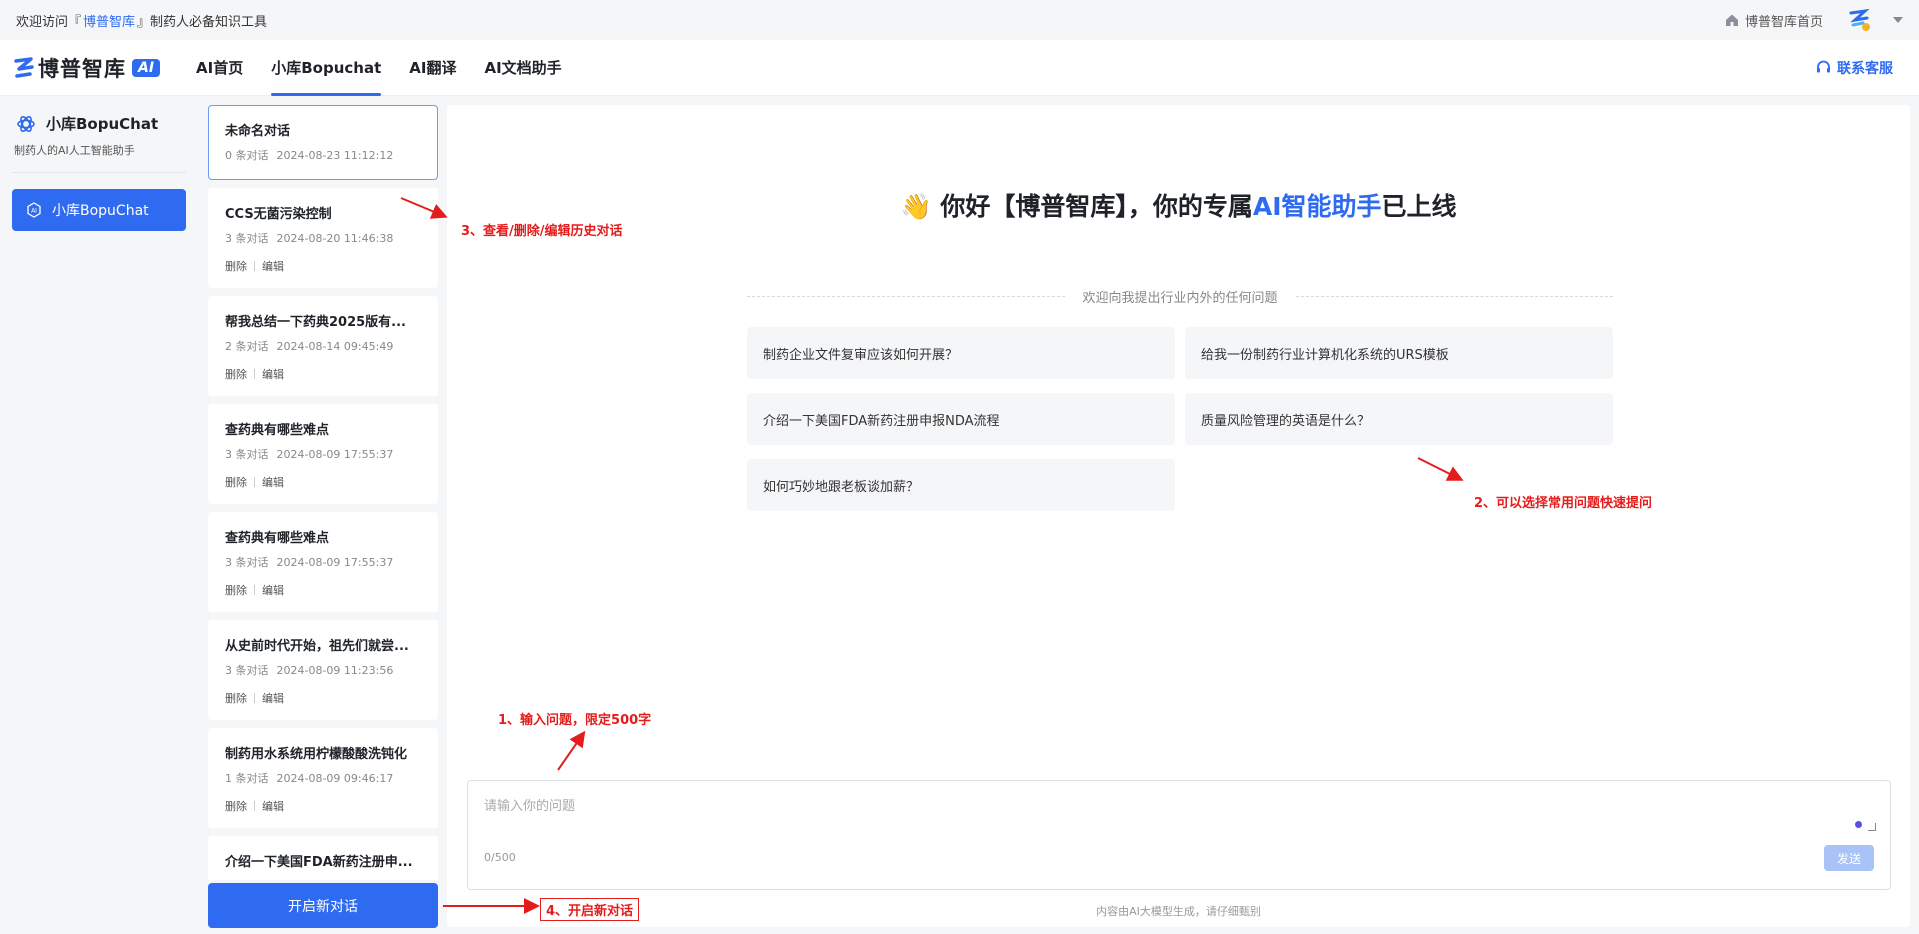  I want to click on history-item-count: 0 条对话, so click(247, 155).